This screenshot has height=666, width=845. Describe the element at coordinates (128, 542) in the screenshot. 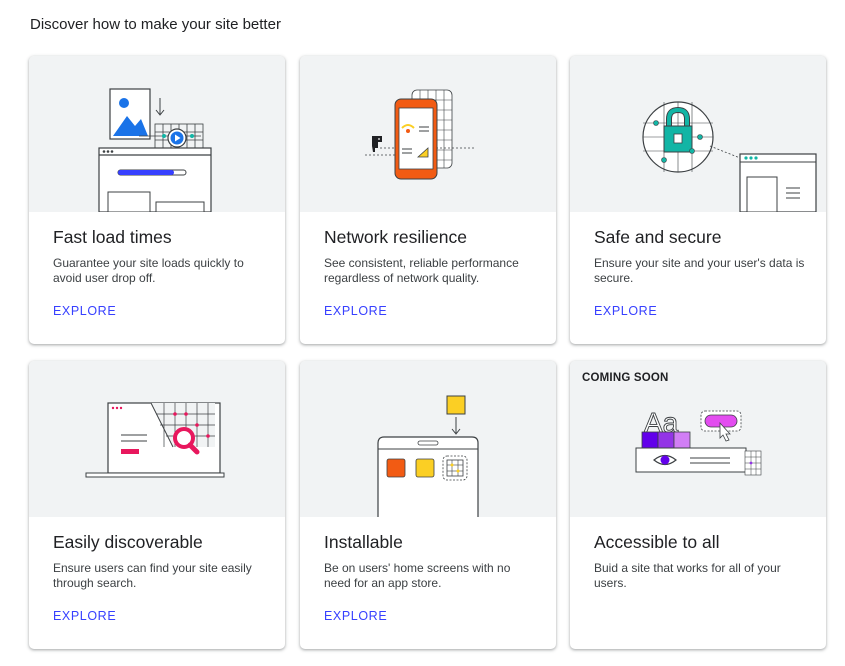

I see `card-title: Easily discoverable` at that location.